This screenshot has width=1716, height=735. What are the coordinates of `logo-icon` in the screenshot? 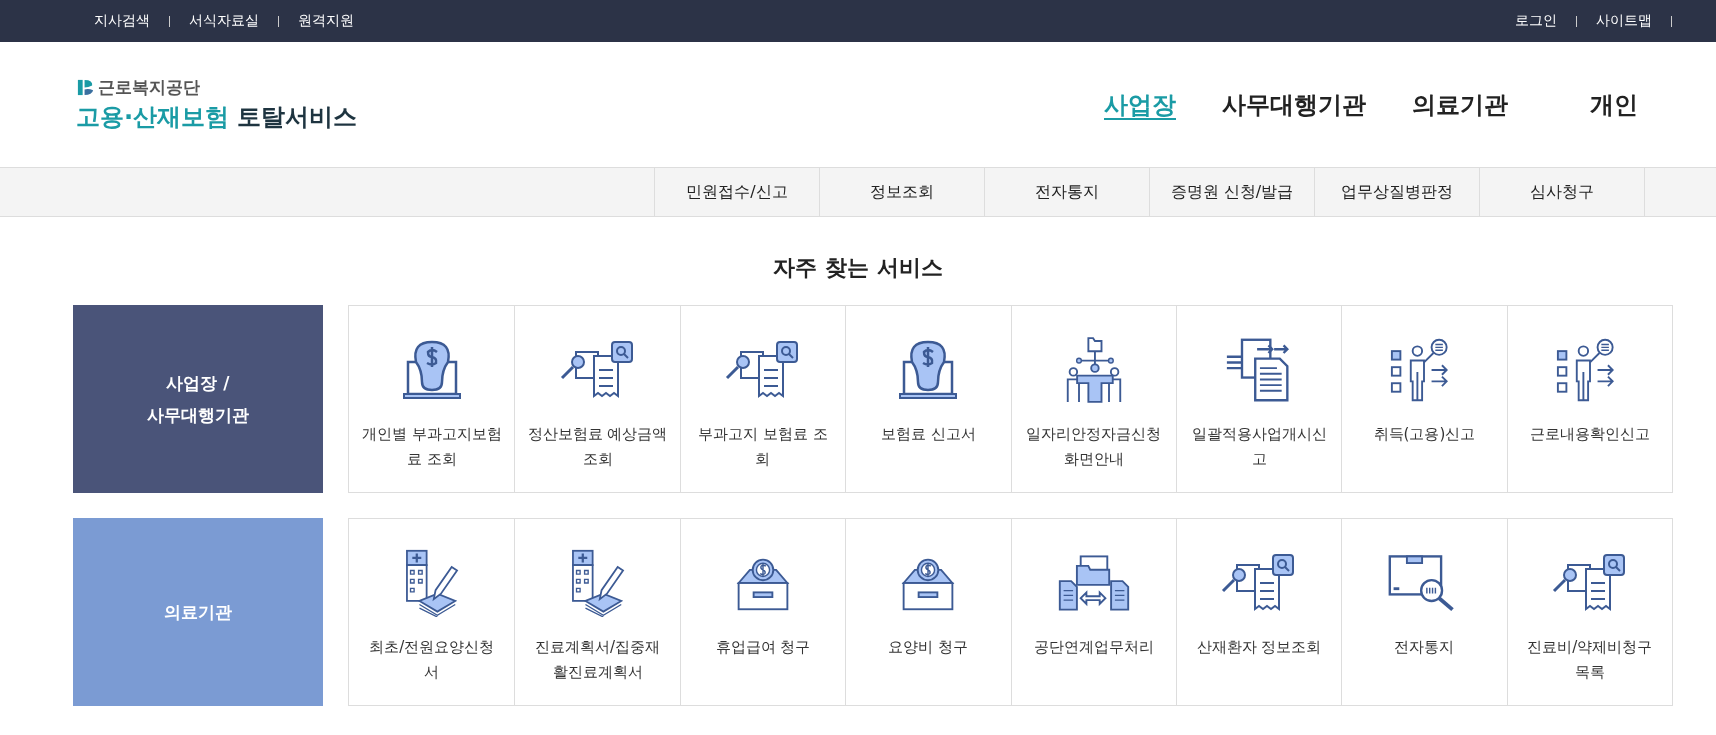 It's located at (85, 87).